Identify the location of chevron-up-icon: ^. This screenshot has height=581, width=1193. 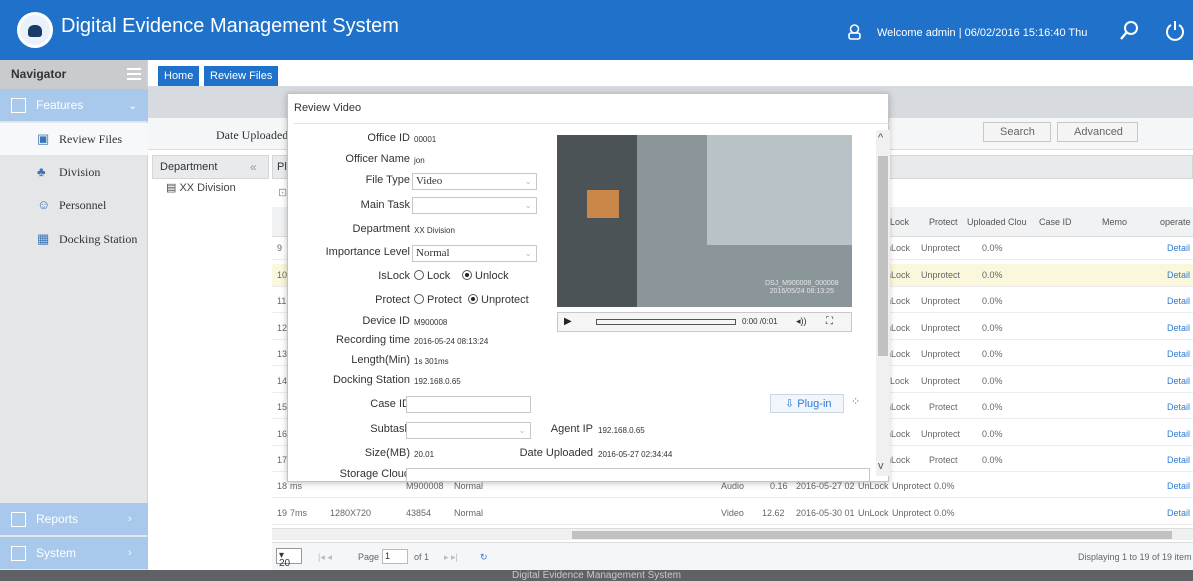
(880, 138).